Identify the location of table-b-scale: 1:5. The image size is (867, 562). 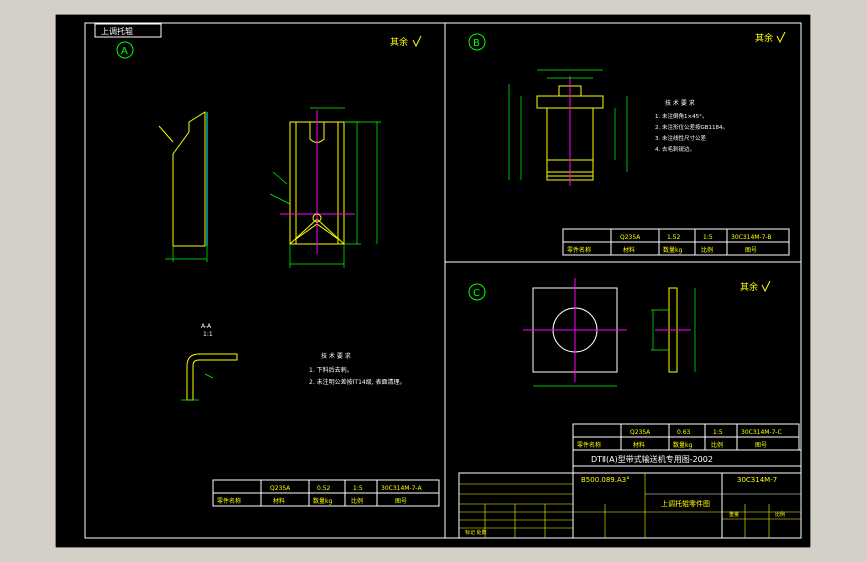
(708, 237).